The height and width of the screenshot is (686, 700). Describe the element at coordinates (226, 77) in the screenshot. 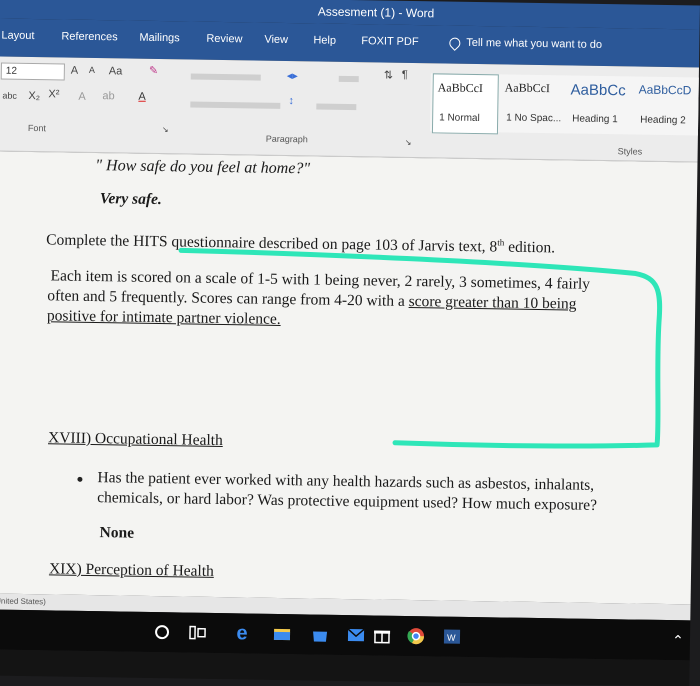

I see `list-buttons` at that location.